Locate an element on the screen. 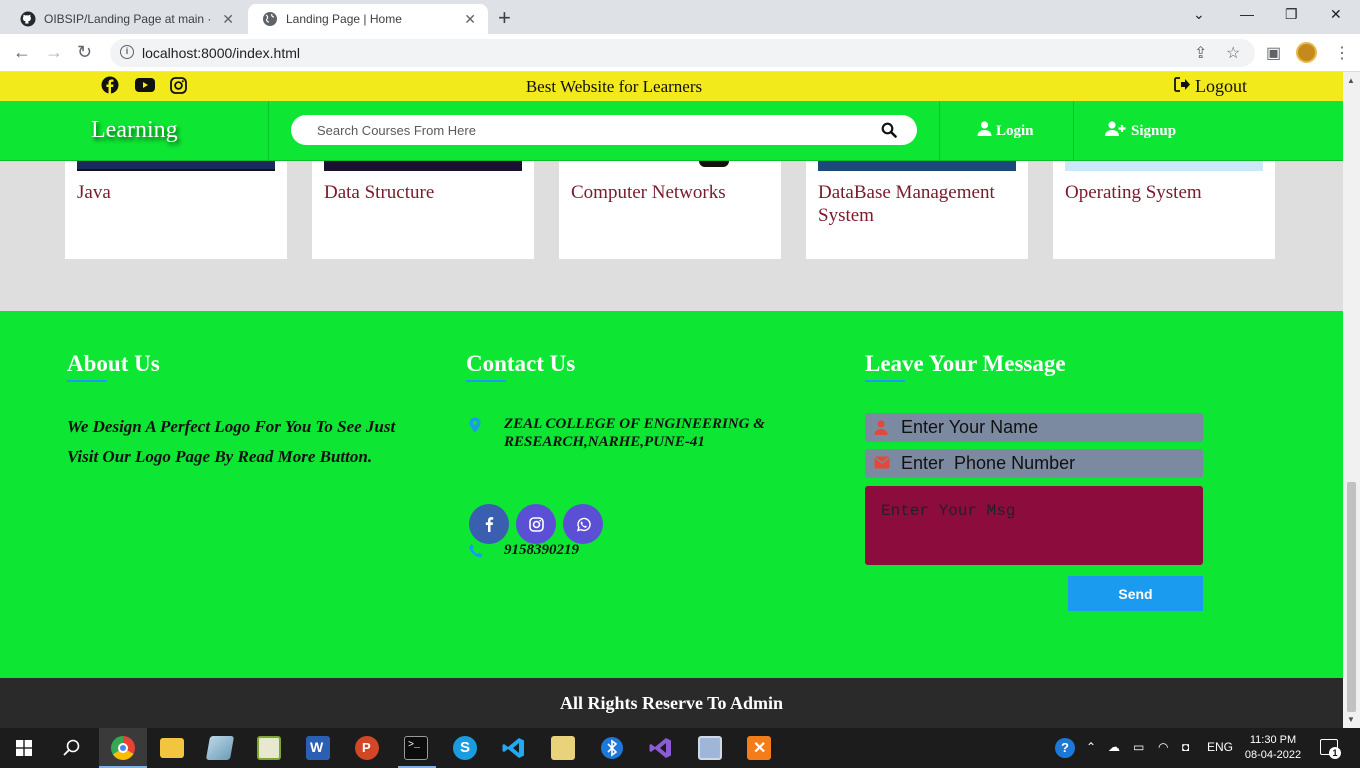 The height and width of the screenshot is (768, 1360). phone-text: 9158390219 is located at coordinates (541, 550).